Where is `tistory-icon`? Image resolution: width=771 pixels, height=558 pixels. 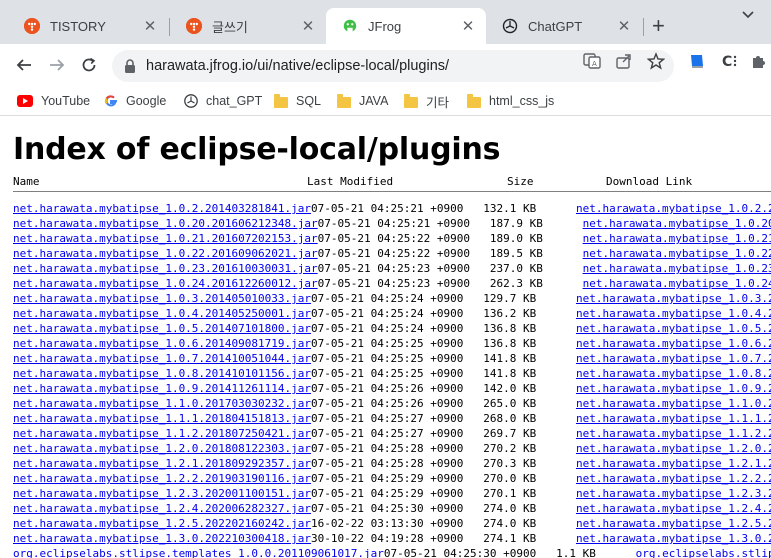
tistory-icon is located at coordinates (32, 26).